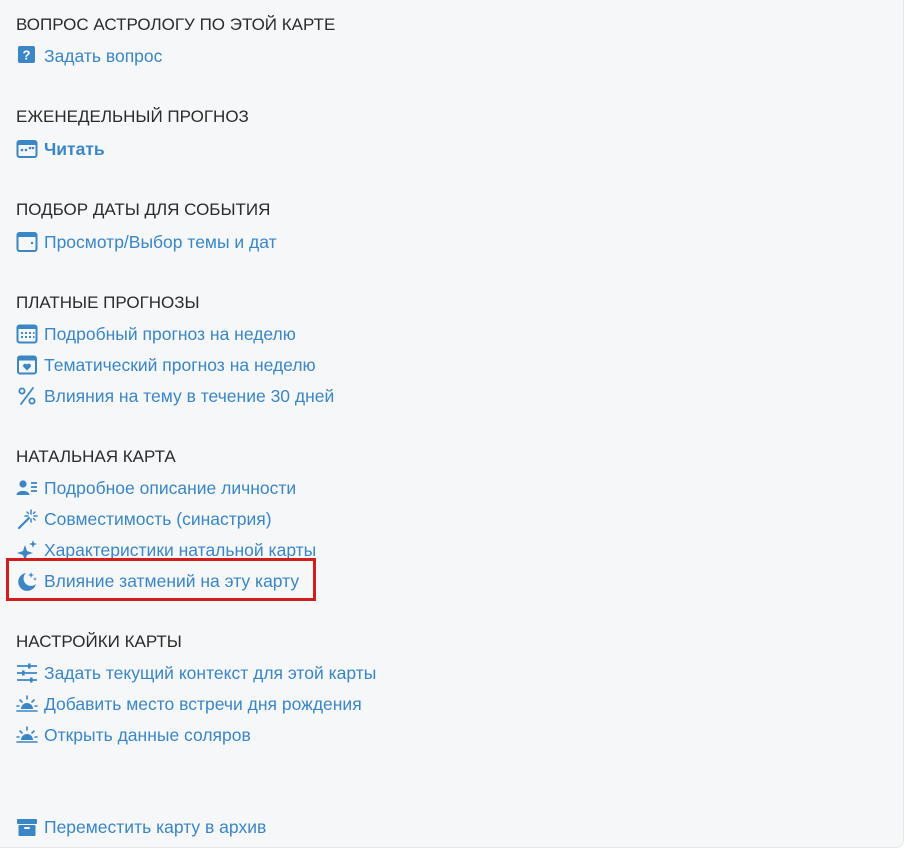 The height and width of the screenshot is (849, 905). Describe the element at coordinates (27, 488) in the screenshot. I see `user-list-icon` at that location.